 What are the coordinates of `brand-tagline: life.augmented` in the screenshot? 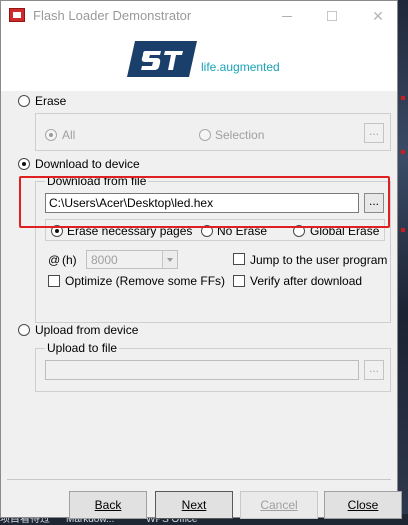 It's located at (240, 67).